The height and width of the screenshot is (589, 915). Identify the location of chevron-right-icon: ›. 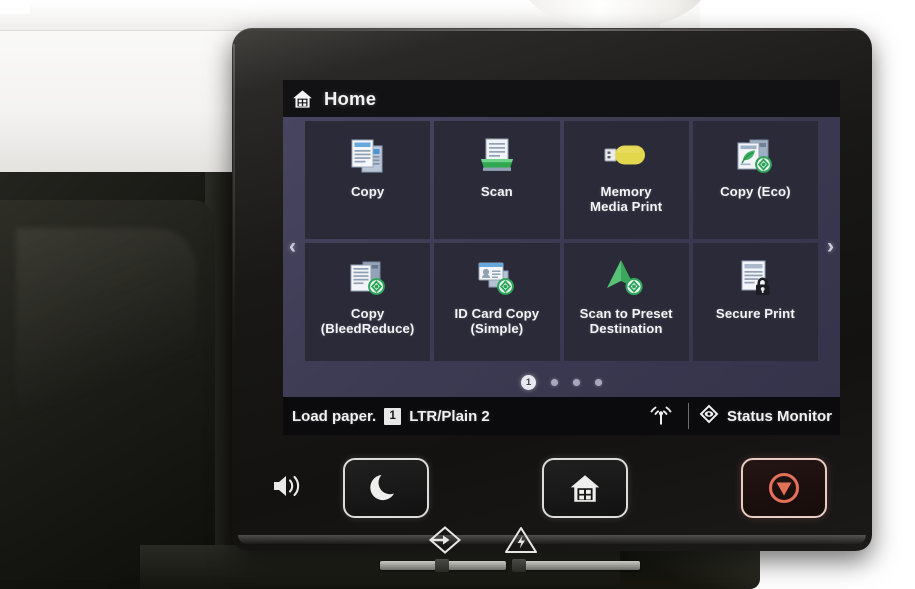
(830, 247).